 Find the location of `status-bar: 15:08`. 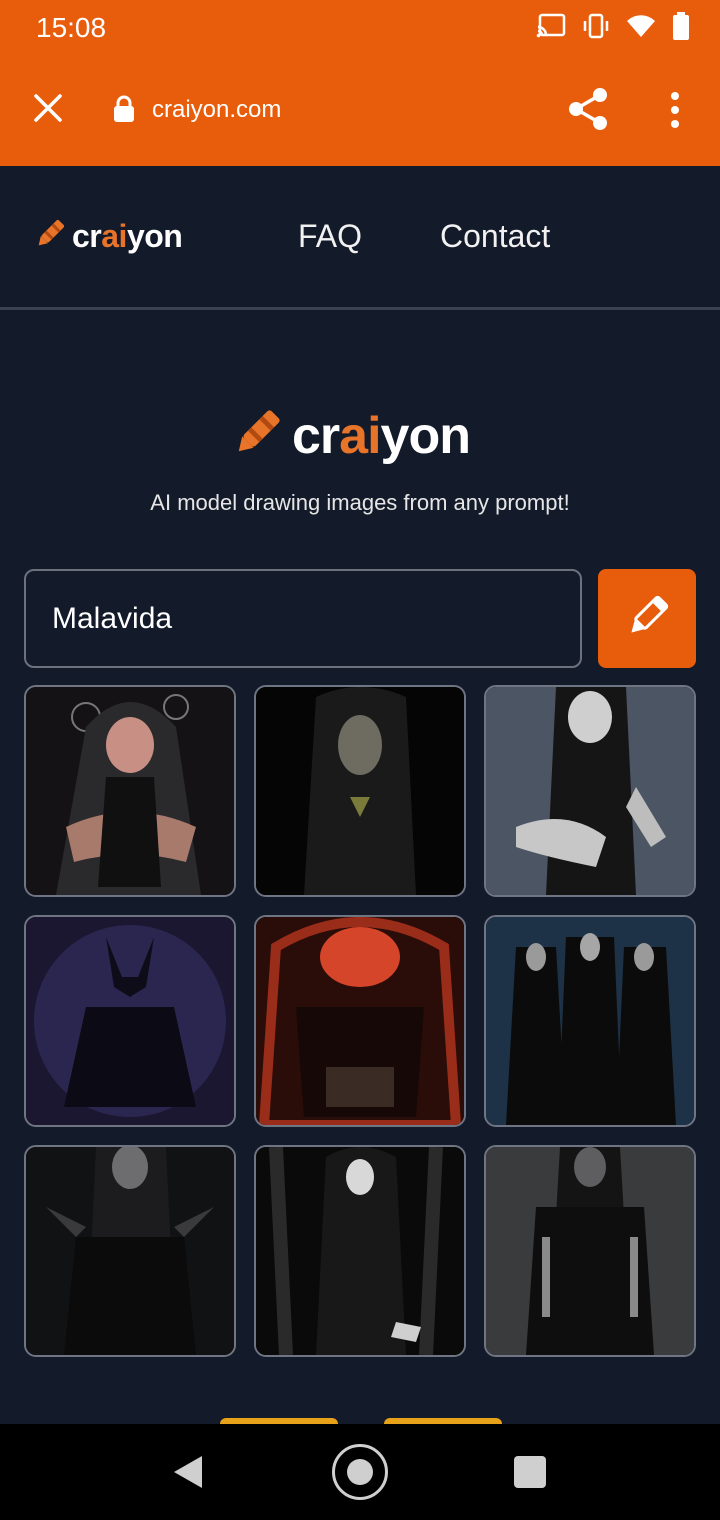

status-bar: 15:08 is located at coordinates (360, 28).